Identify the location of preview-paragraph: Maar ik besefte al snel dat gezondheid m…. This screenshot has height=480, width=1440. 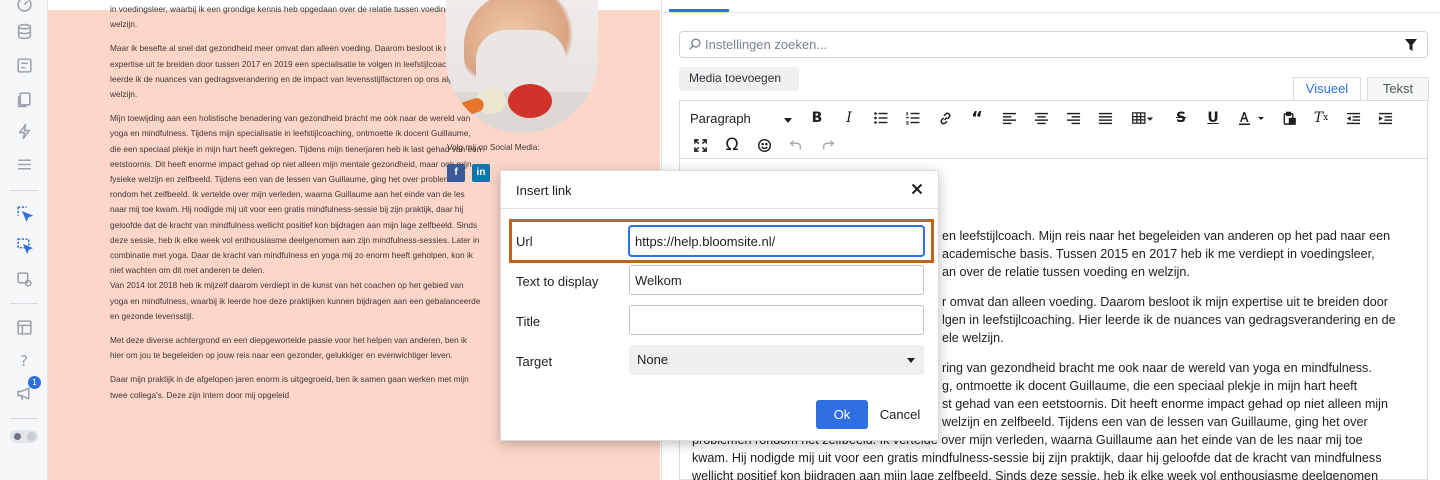
(296, 71).